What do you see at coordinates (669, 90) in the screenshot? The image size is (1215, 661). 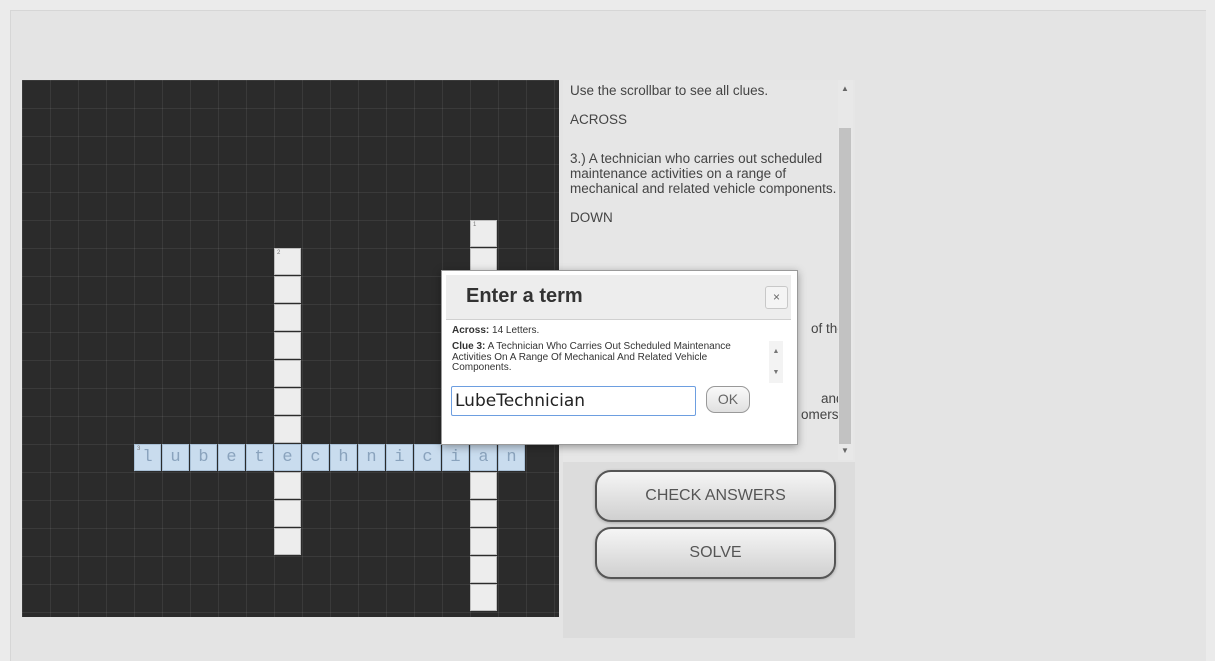 I see `clue-intro: Use the scrollbar to see all clues.` at bounding box center [669, 90].